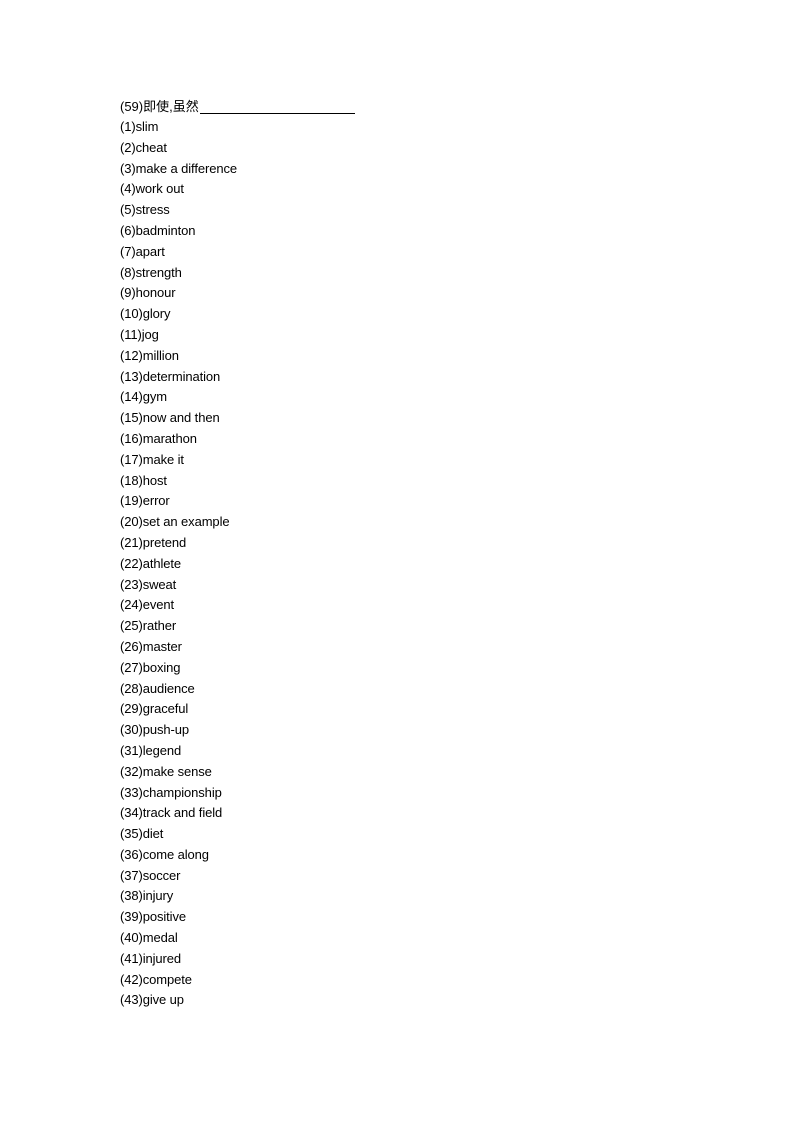 This screenshot has width=794, height=1123. I want to click on answer-number: (36), so click(131, 854).